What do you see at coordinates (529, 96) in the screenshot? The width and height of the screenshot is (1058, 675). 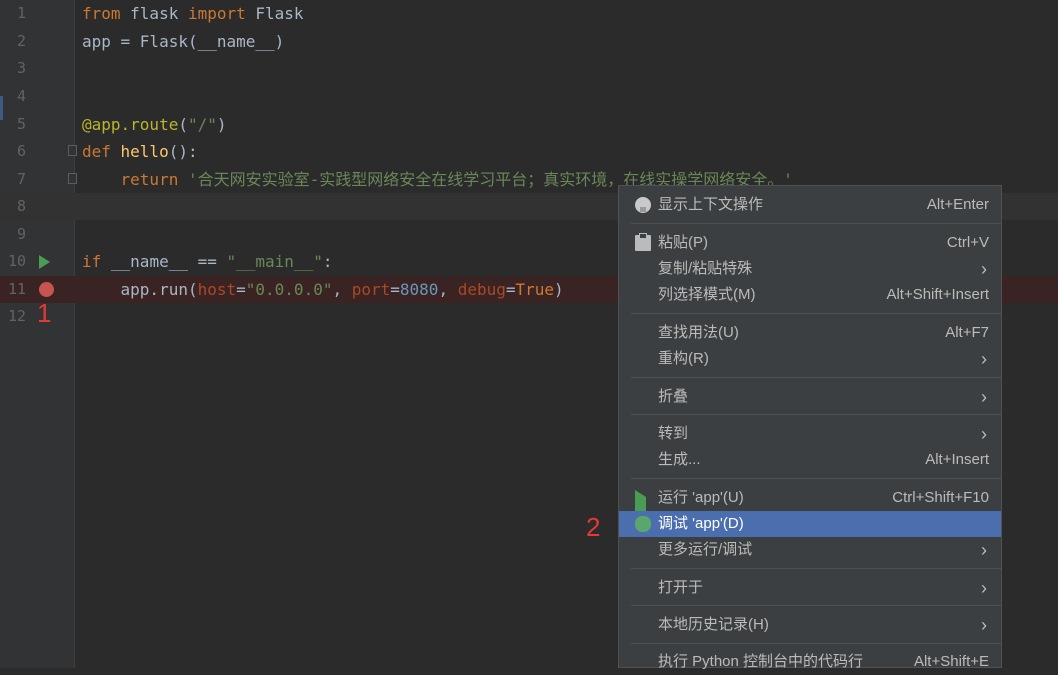 I see `code-line: 4` at bounding box center [529, 96].